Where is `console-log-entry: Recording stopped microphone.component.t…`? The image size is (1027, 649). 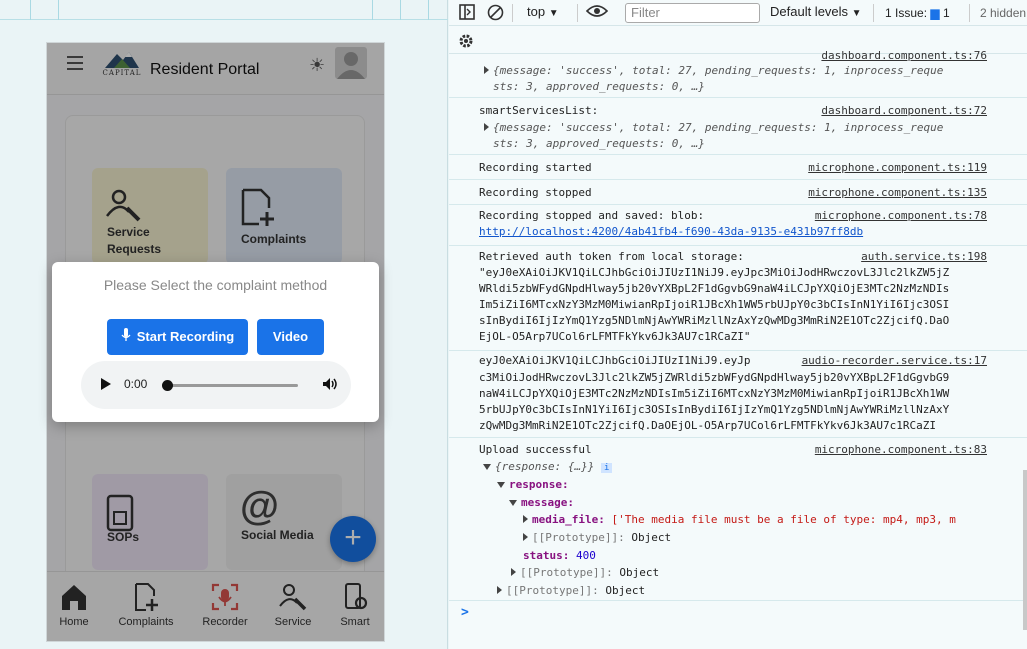
console-log-entry: Recording stopped microphone.component.t… is located at coordinates (738, 193).